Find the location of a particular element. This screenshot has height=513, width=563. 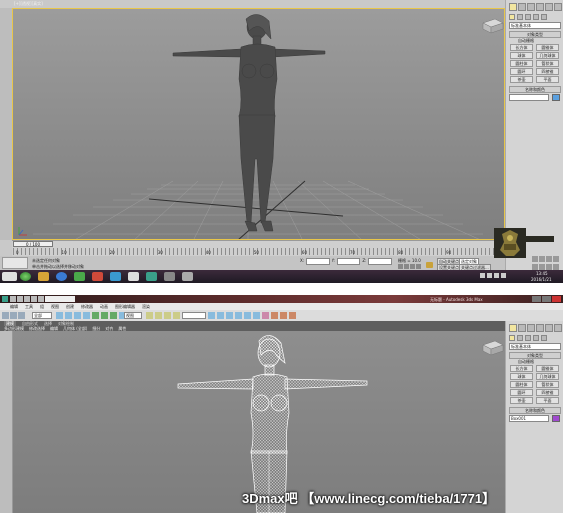

field-of-view-icon is located at coordinates (535, 266).